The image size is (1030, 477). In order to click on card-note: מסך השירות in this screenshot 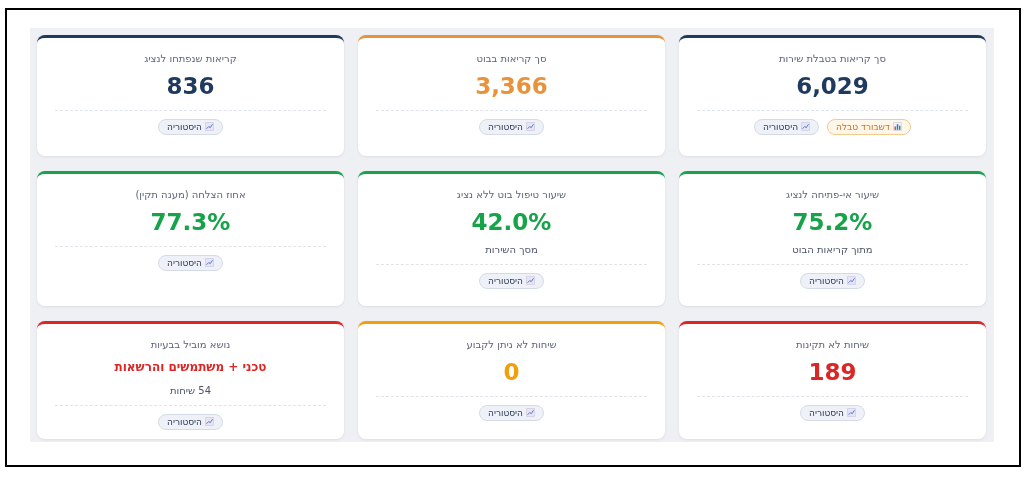, I will do `click(511, 249)`.